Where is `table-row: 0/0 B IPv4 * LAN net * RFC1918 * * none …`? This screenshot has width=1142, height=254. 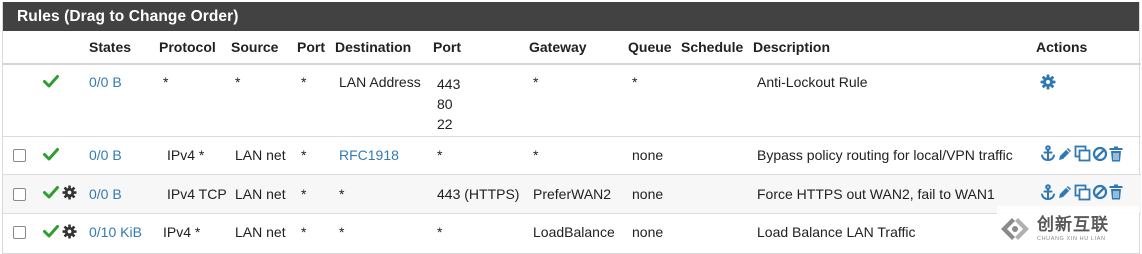 table-row: 0/0 B IPv4 * LAN net * RFC1918 * * none … is located at coordinates (572, 155).